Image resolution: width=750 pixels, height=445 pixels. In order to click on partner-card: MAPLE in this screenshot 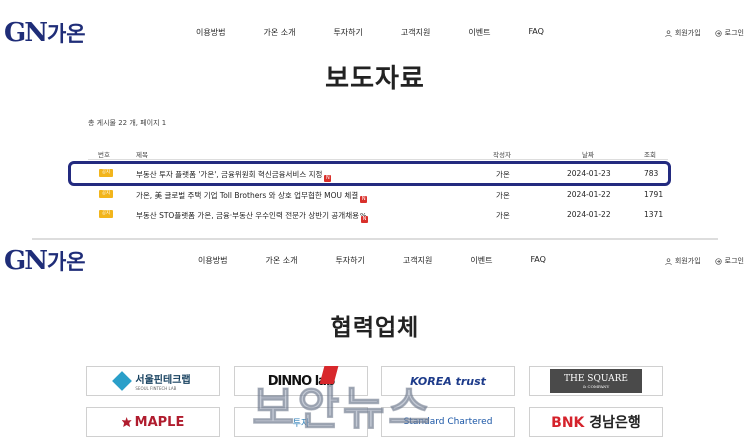, I will do `click(153, 422)`.